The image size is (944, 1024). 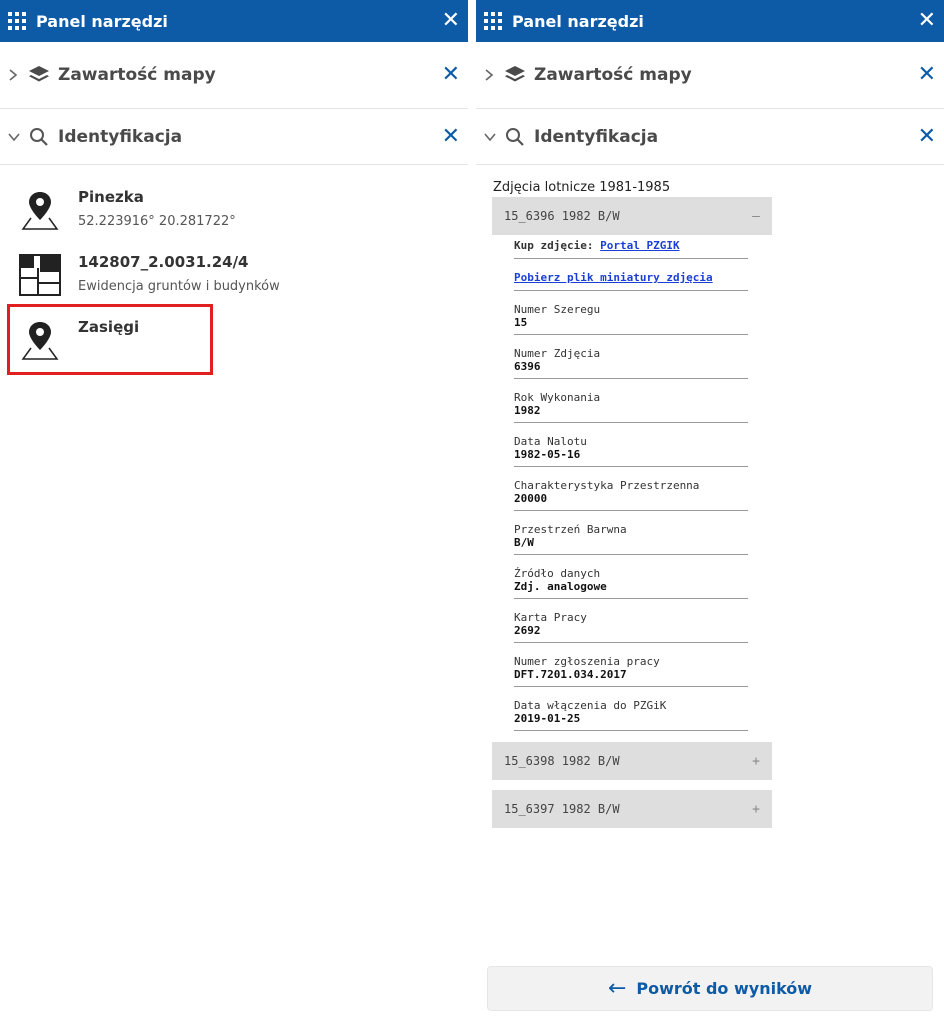 I want to click on selection-highlight, so click(x=110, y=339).